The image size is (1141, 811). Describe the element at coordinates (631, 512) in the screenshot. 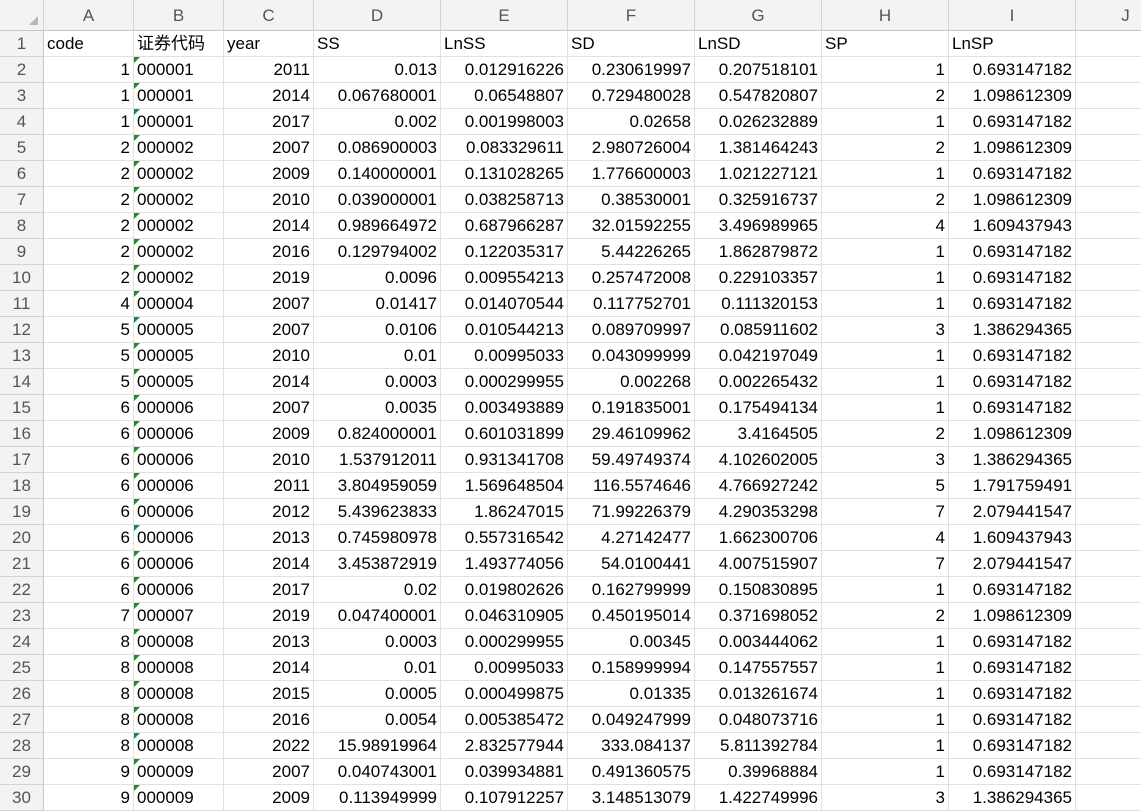

I see `table-cell: 71.99226379` at that location.